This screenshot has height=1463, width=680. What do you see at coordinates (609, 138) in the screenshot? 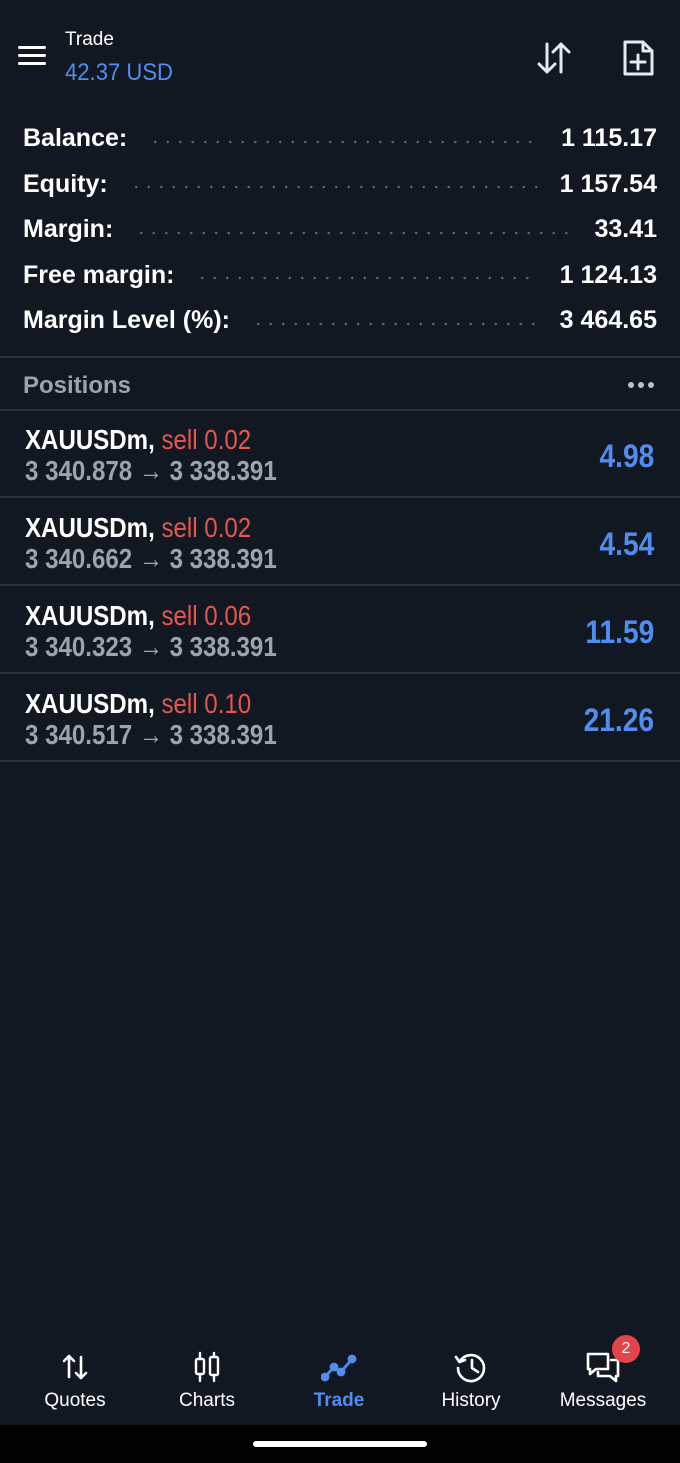
I see `summary-value: 1 115.17` at bounding box center [609, 138].